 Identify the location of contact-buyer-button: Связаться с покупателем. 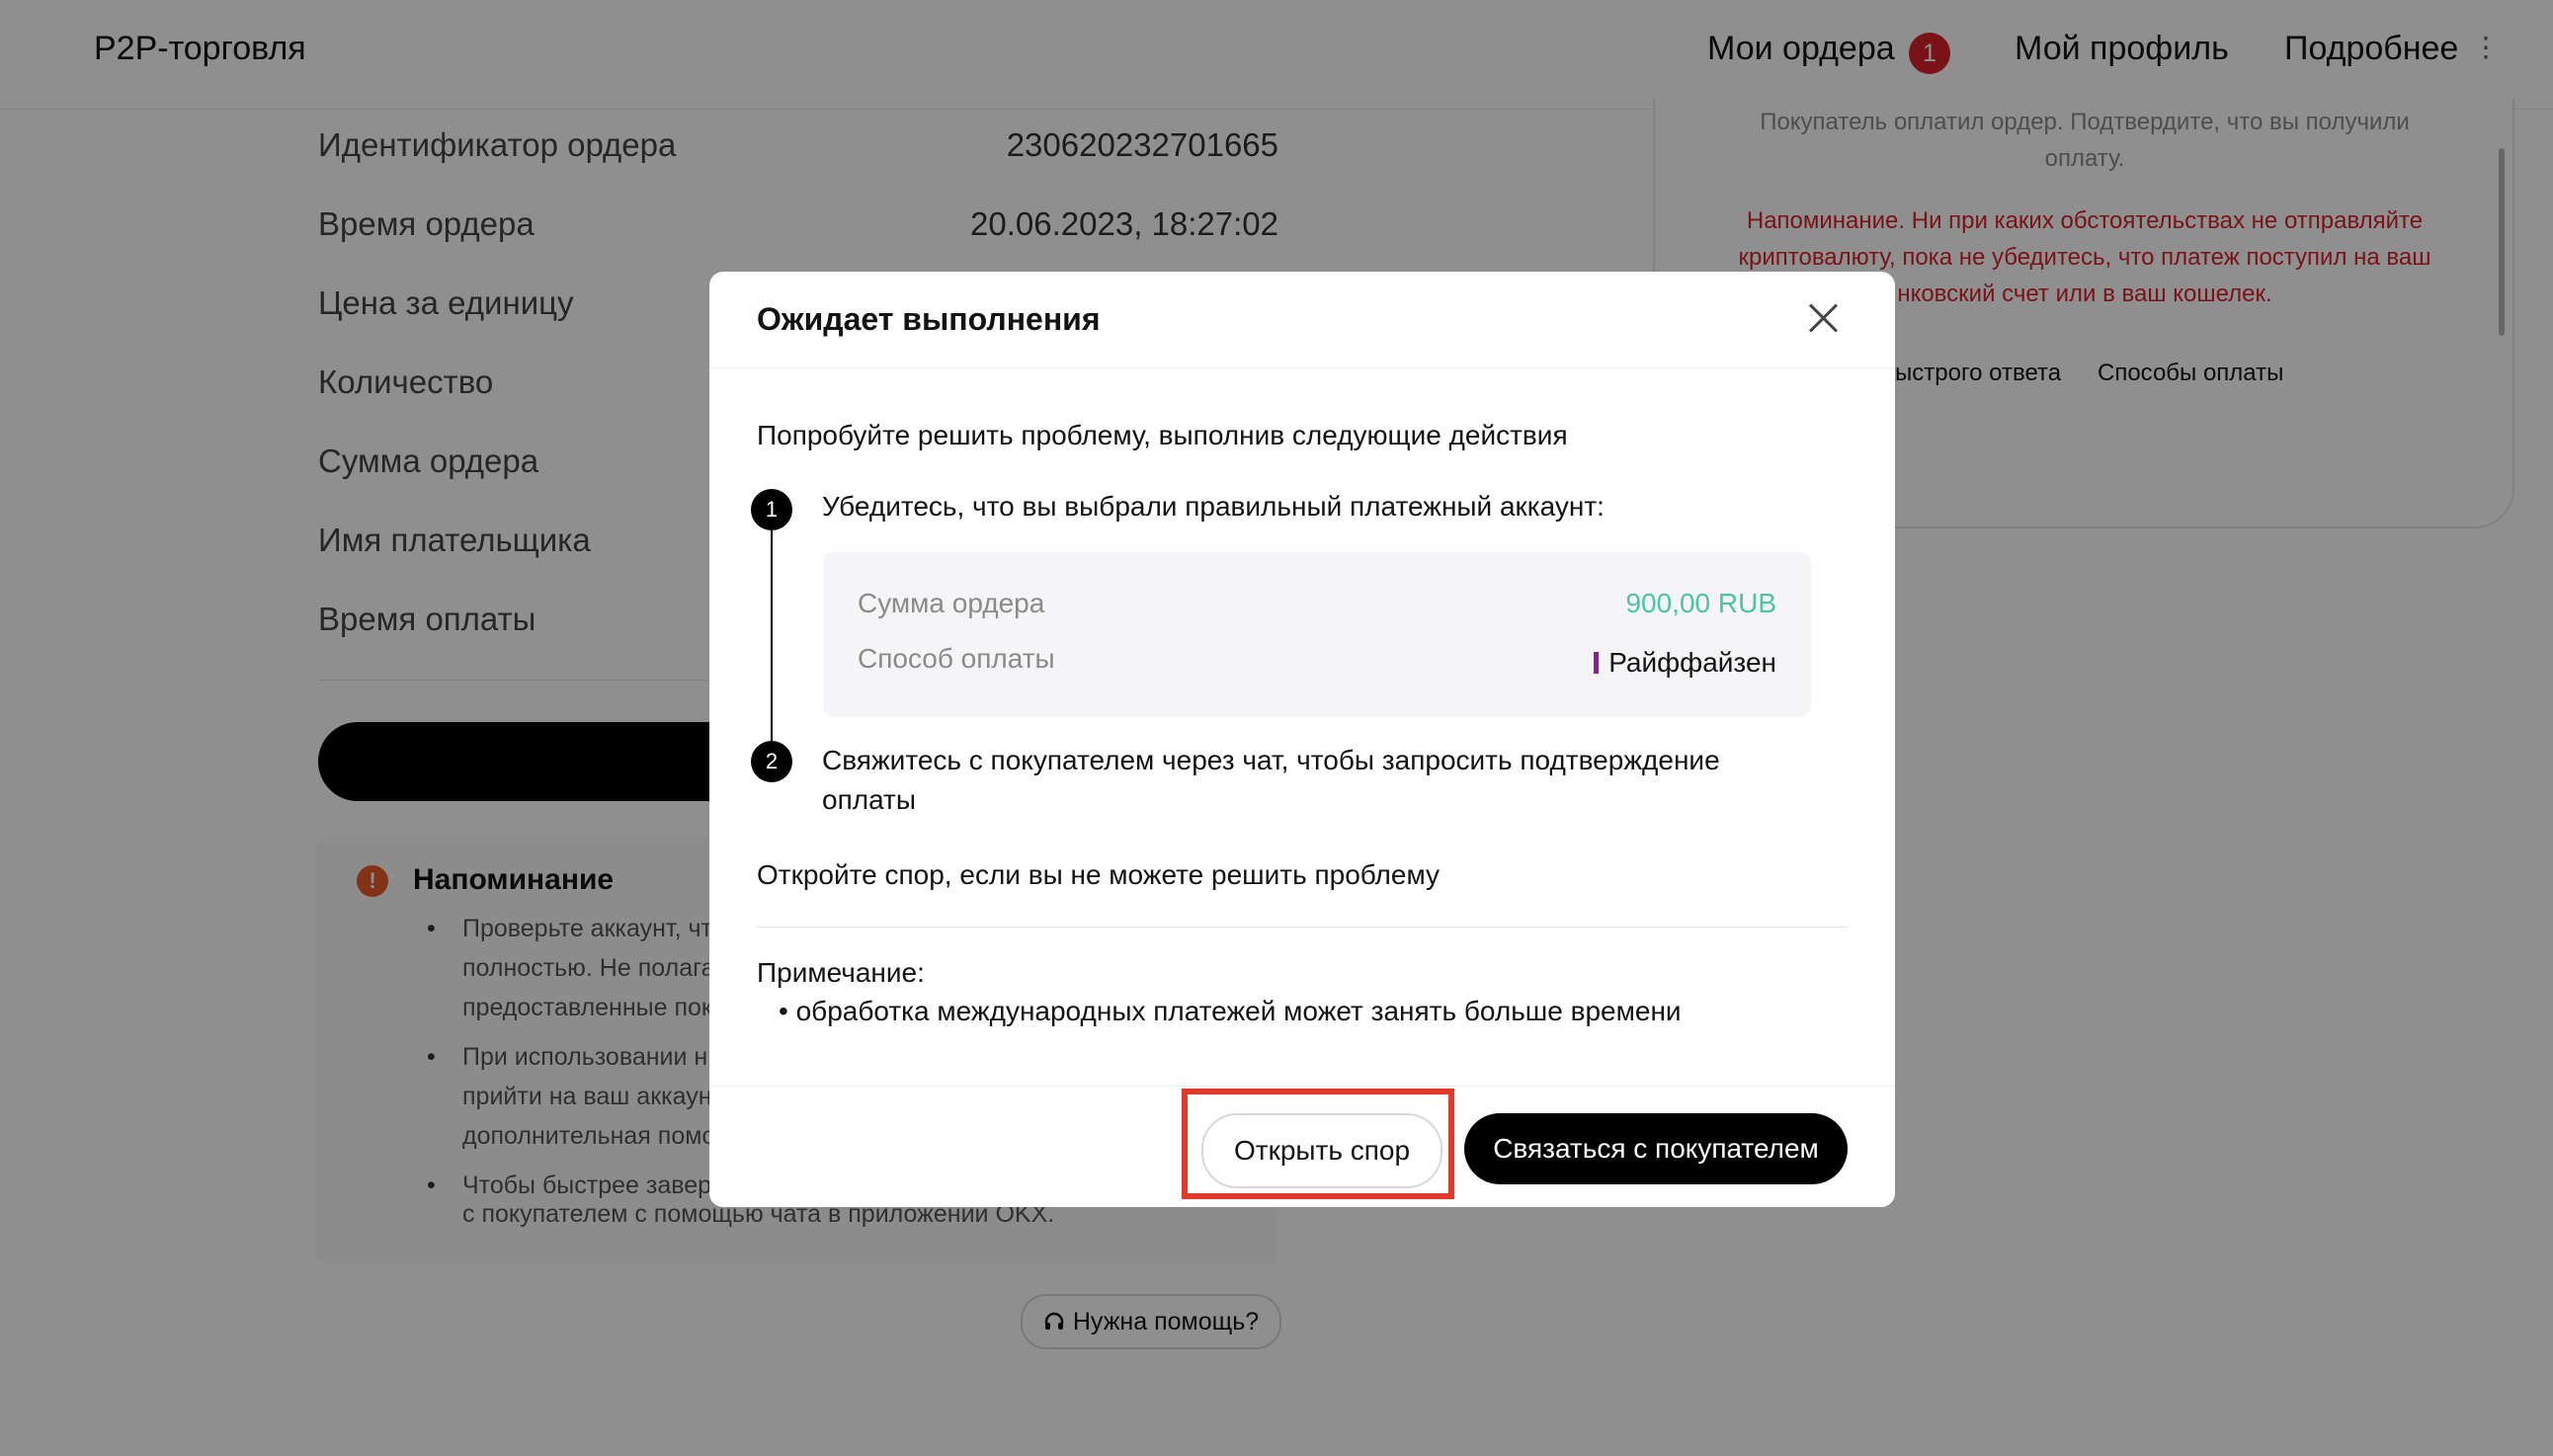
(1656, 1148).